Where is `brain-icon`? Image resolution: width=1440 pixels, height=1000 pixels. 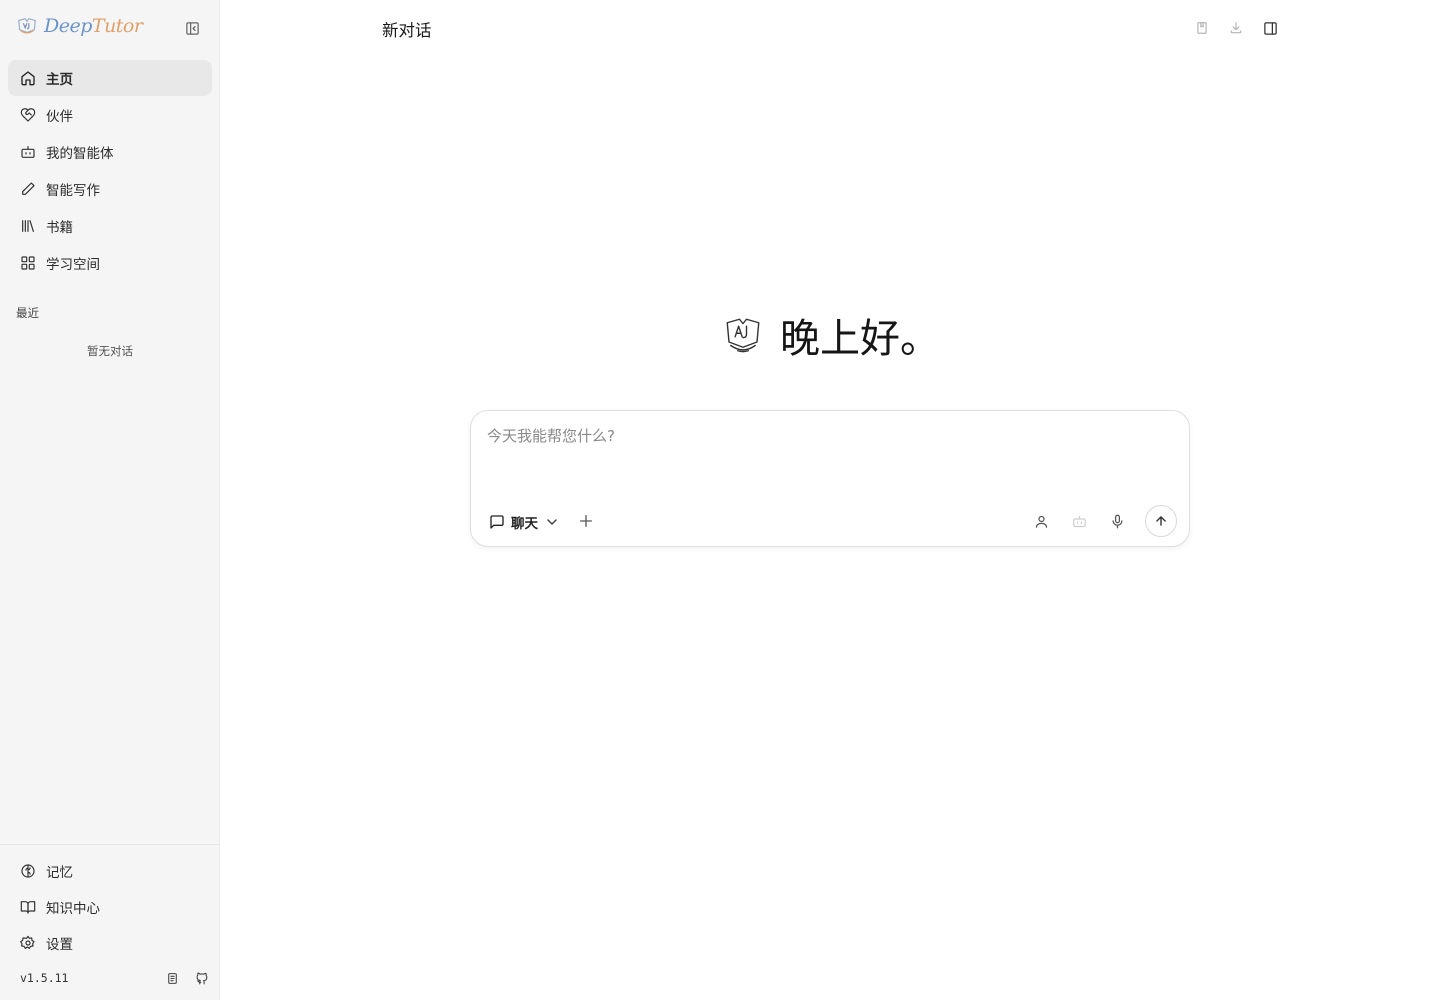 brain-icon is located at coordinates (28, 871).